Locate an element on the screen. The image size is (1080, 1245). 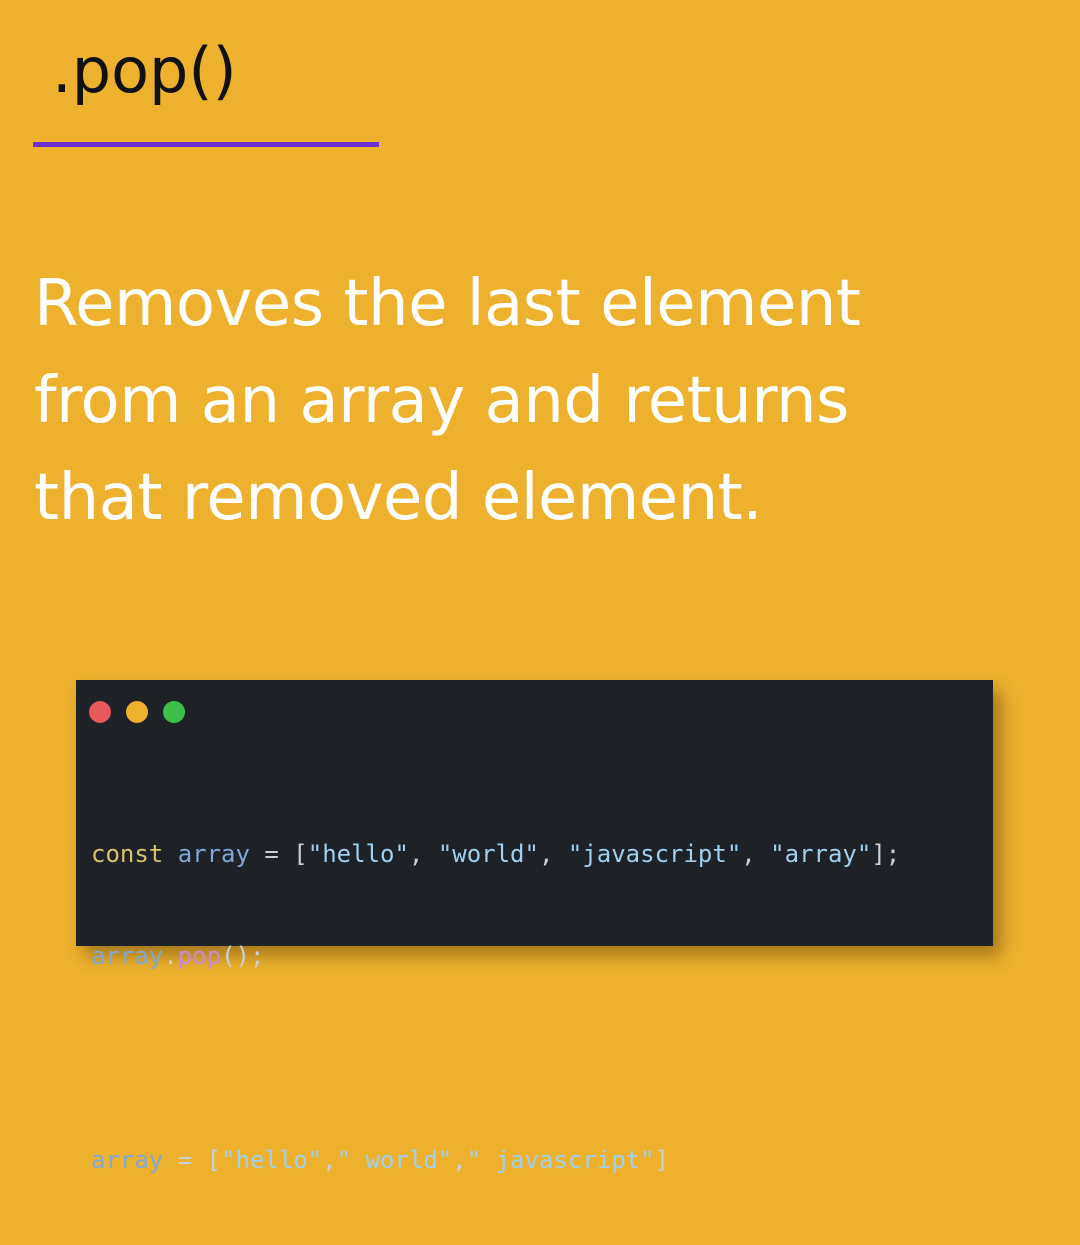
code-punctuation: ]; is located at coordinates (886, 854).